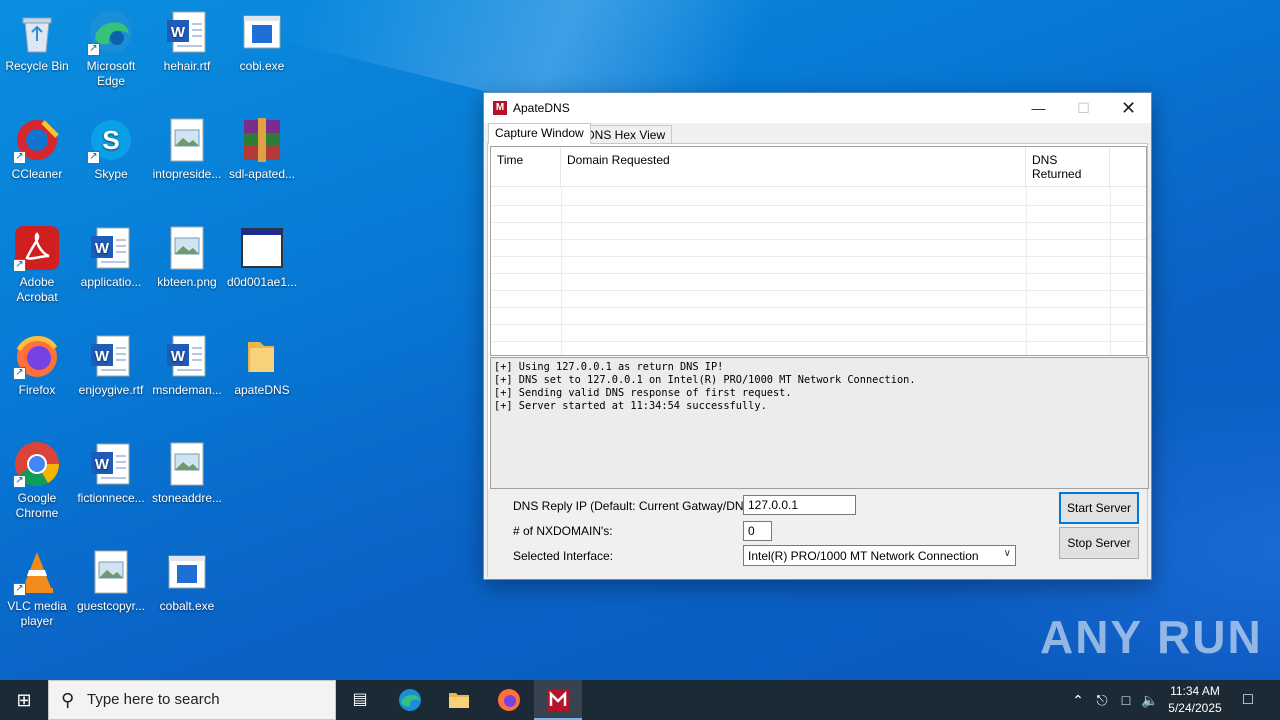 Image resolution: width=1280 pixels, height=720 pixels. Describe the element at coordinates (37, 32) in the screenshot. I see `recycle-bin-icon` at that location.